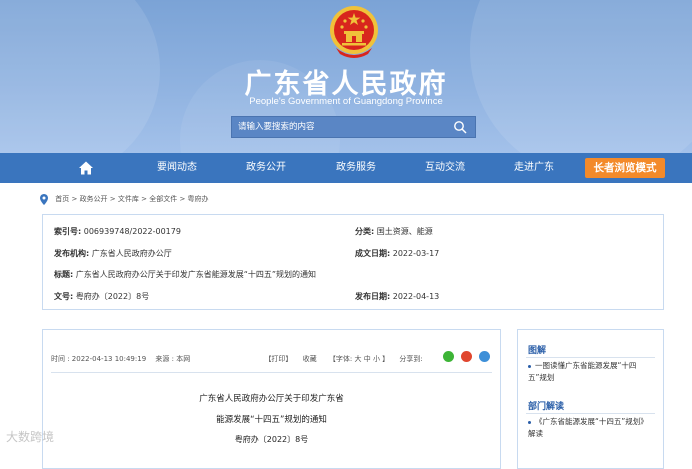  I want to click on location-pin-icon, so click(44, 199).